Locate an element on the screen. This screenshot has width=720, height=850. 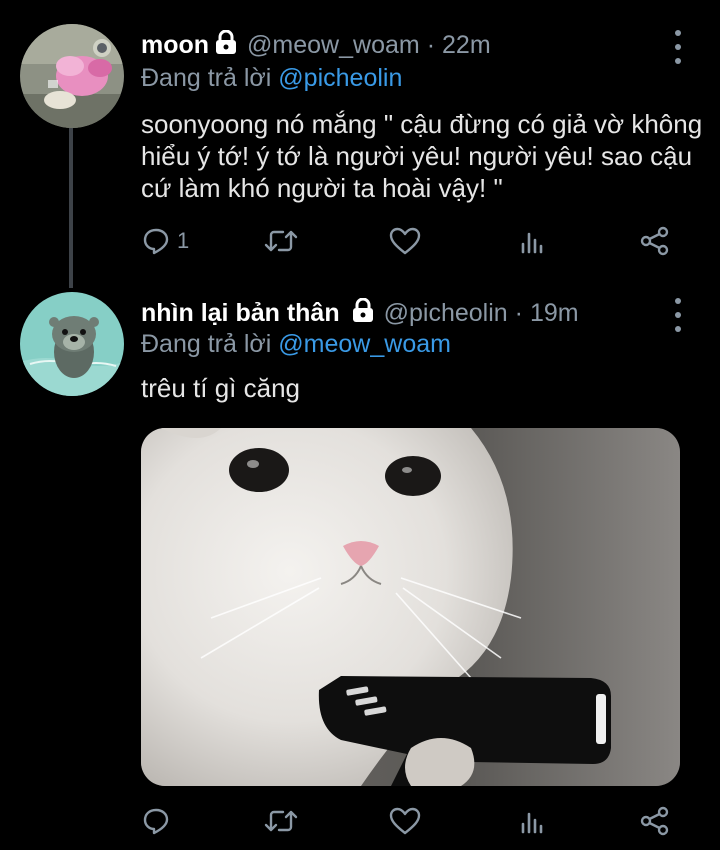
reply-button: 1 is located at coordinates (165, 241).